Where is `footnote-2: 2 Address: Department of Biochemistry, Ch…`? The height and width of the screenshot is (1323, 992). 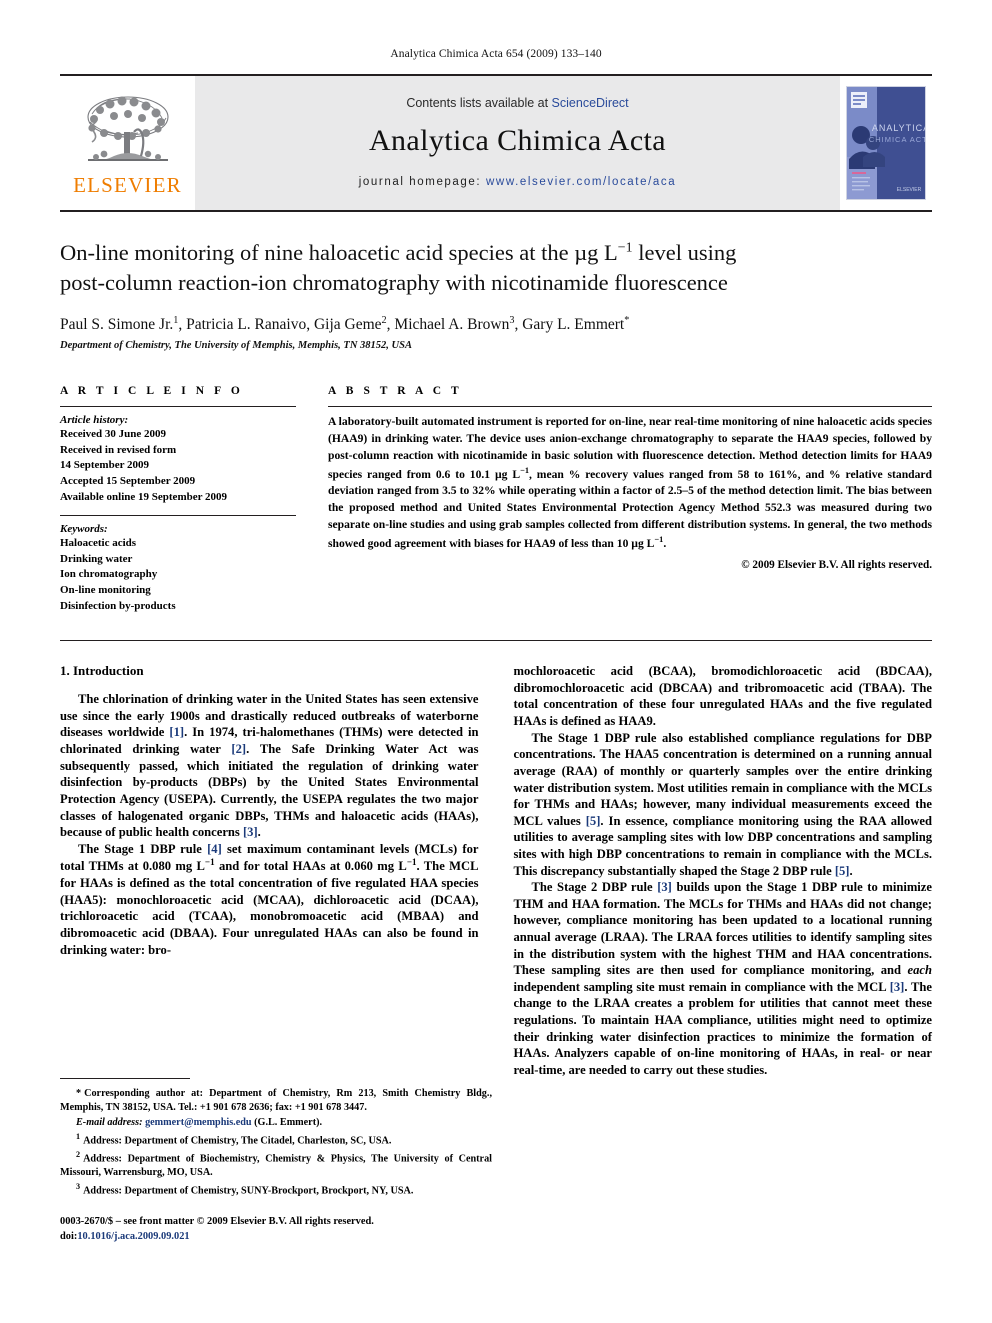
footnote-2: 2 Address: Department of Biochemistry, Ch… is located at coordinates (276, 1164).